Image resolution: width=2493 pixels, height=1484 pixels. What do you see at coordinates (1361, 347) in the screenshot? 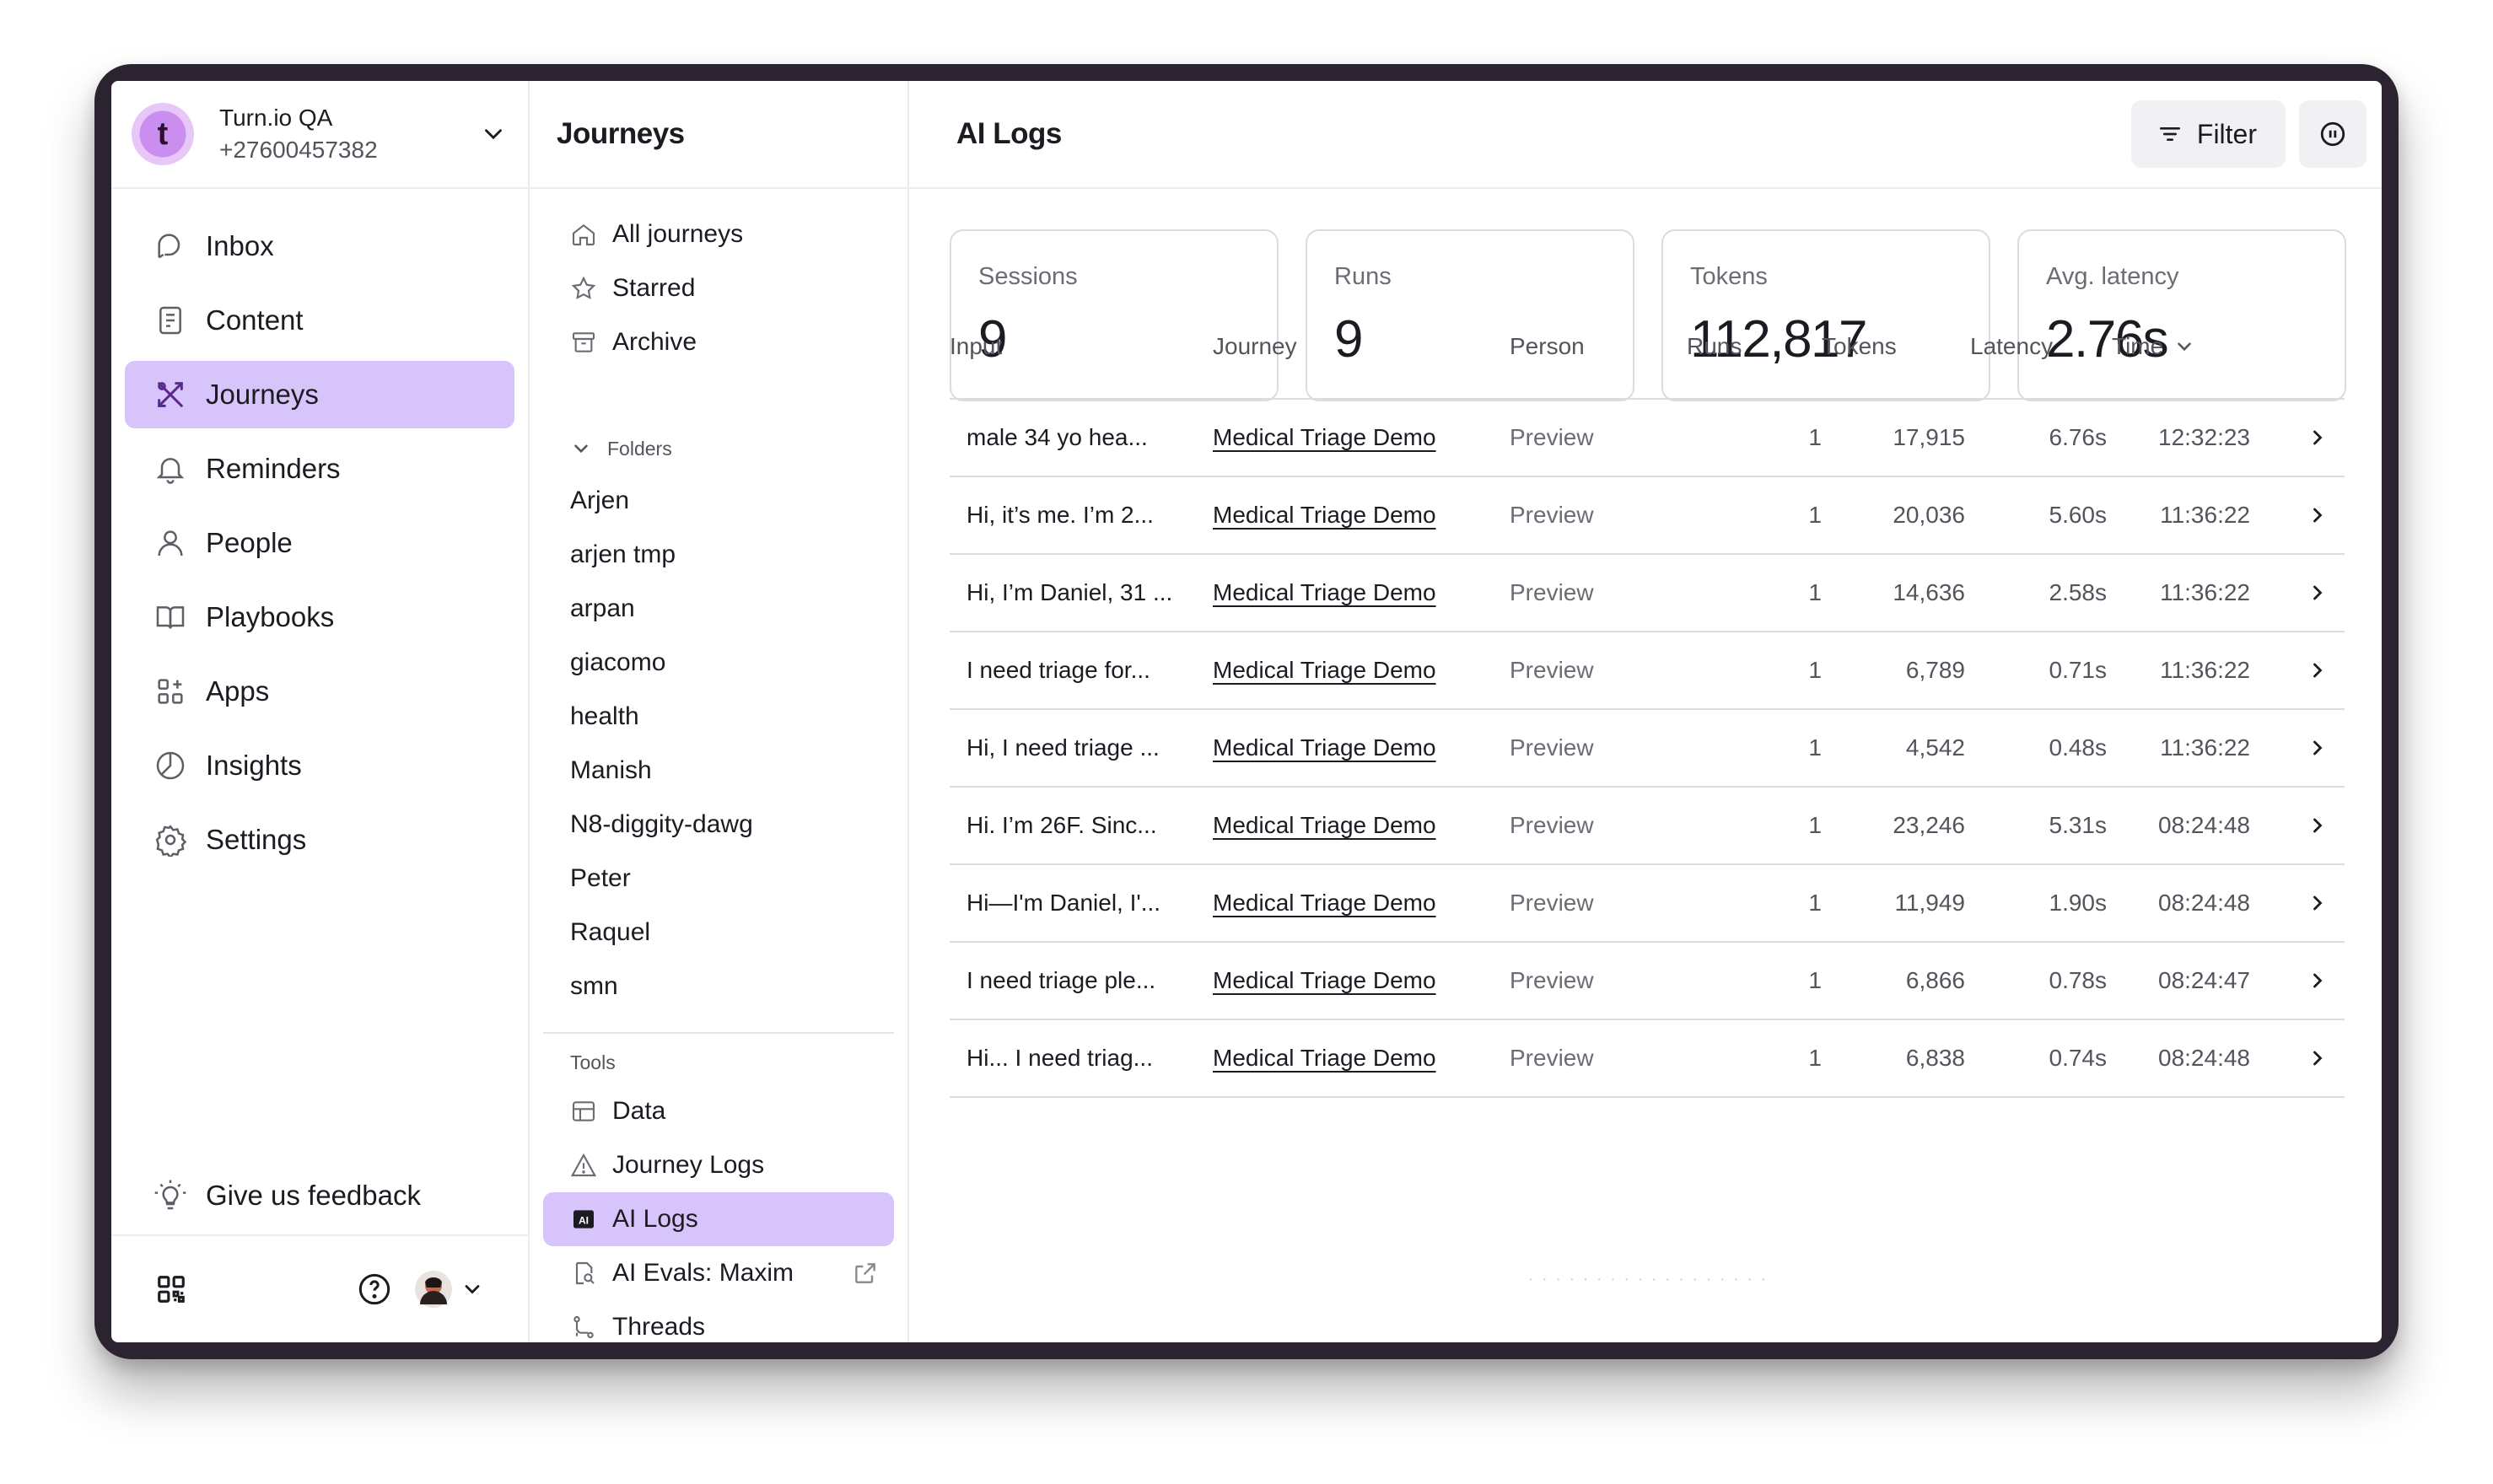
I see `column-header-journey: Journey` at bounding box center [1361, 347].